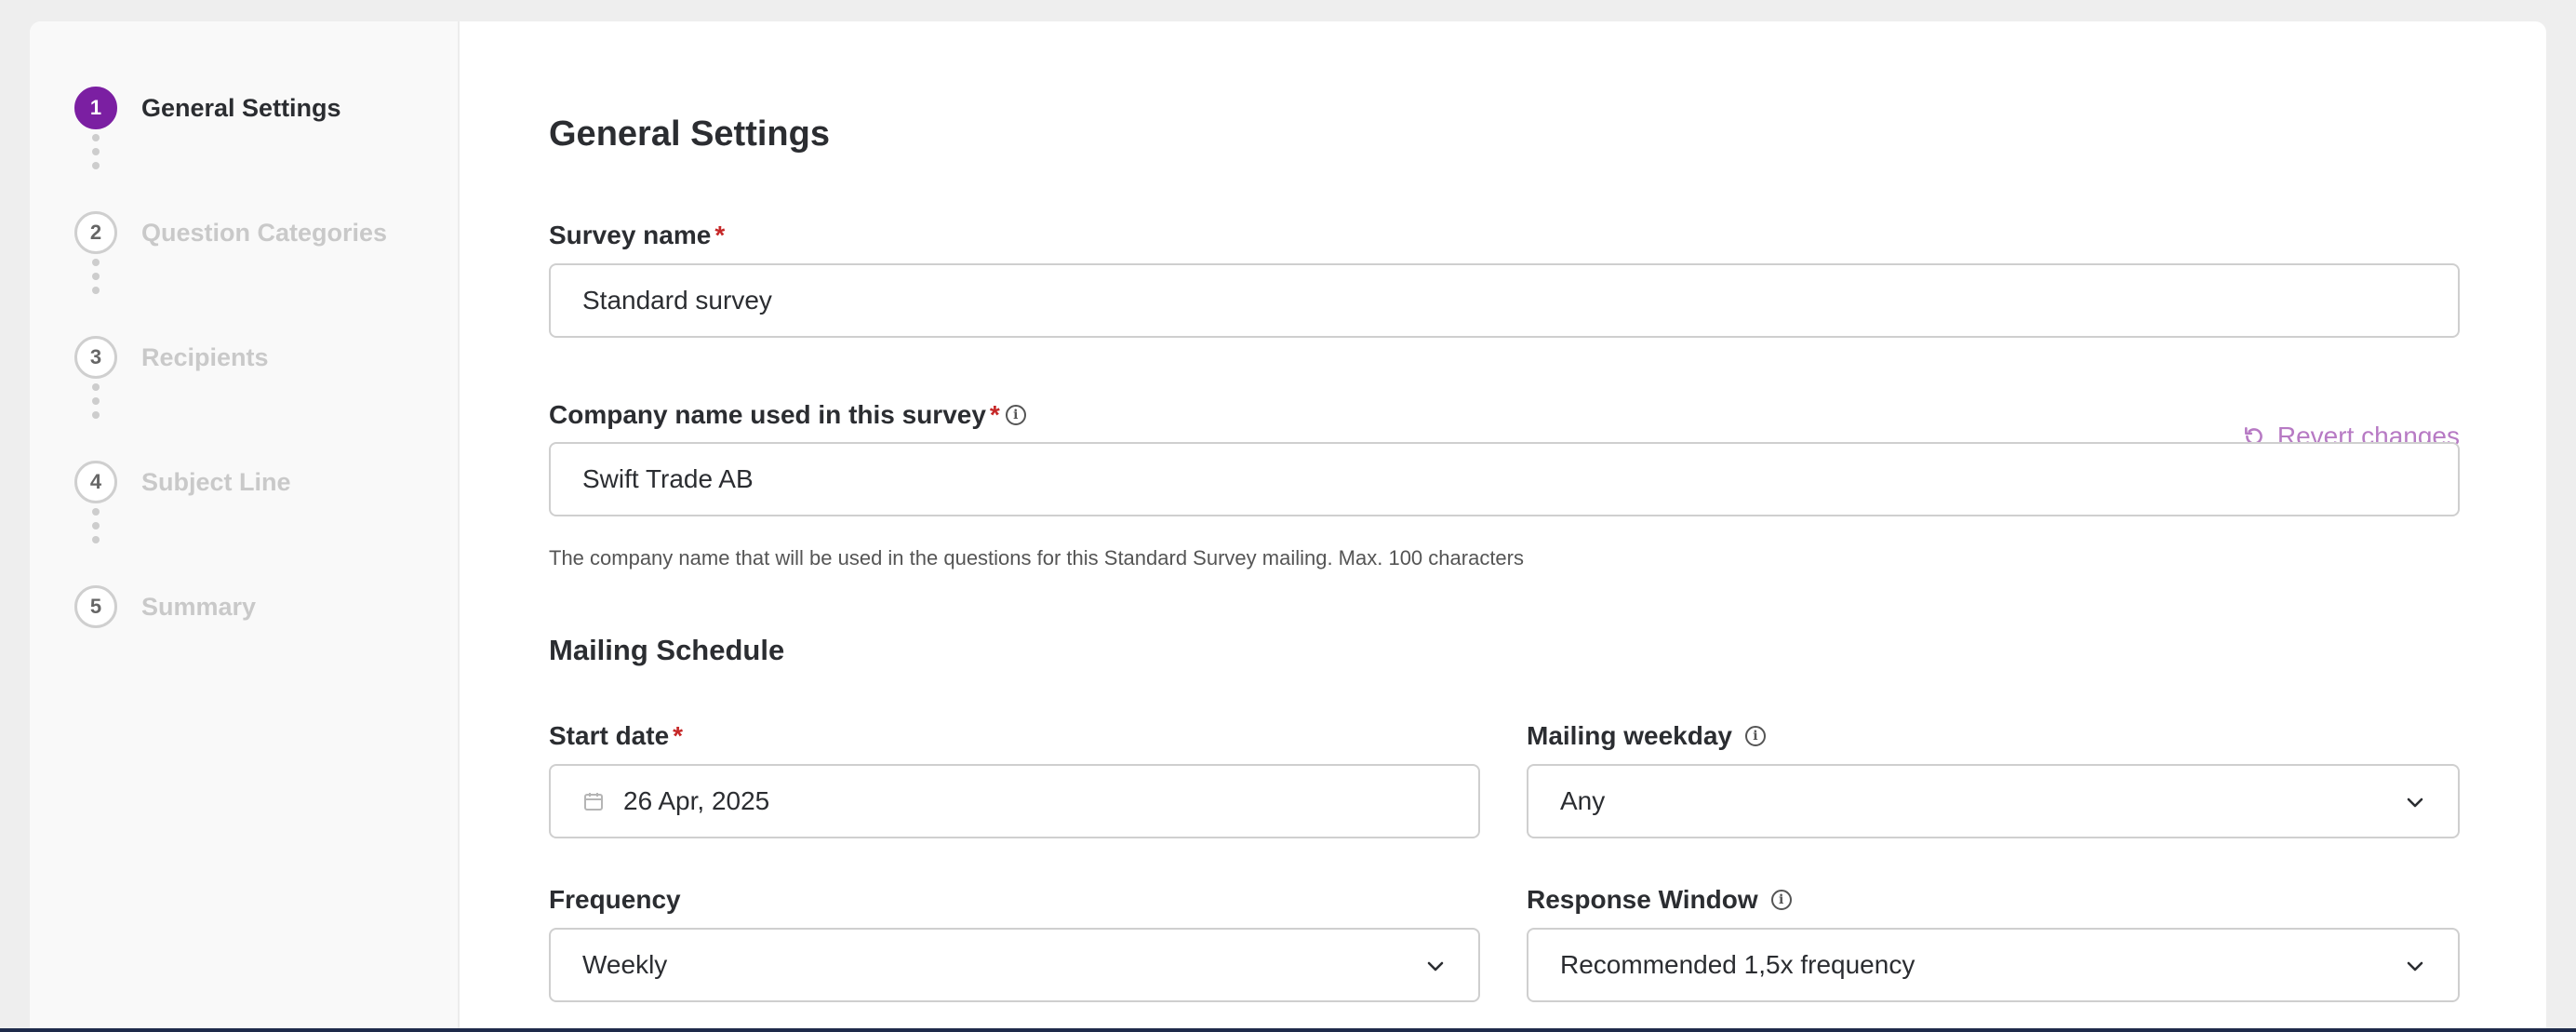  Describe the element at coordinates (1737, 964) in the screenshot. I see `response-window-value: Recommended 1,5x frequency` at that location.